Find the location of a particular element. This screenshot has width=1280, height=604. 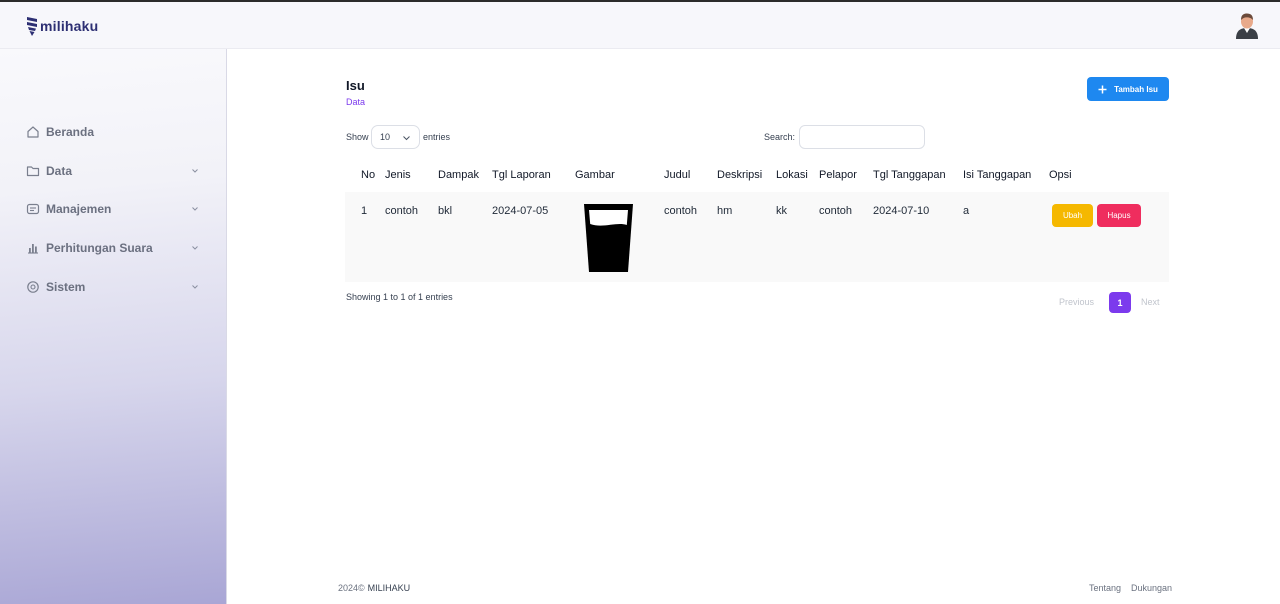

column-header: Deskripsi is located at coordinates (739, 175).